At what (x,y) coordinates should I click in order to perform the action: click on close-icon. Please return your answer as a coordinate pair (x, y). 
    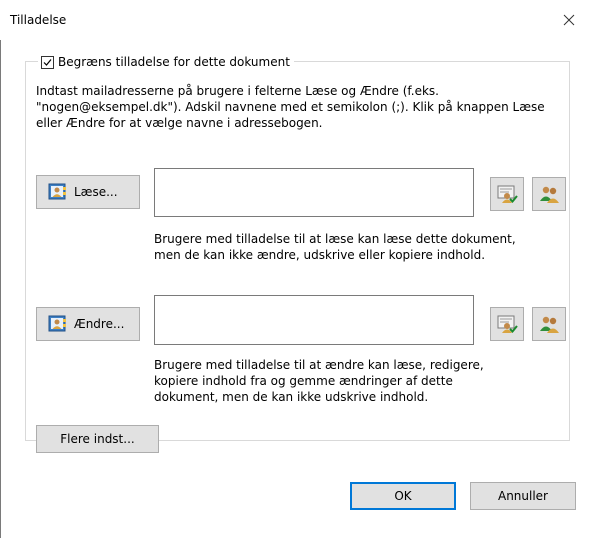
    Looking at the image, I should click on (569, 20).